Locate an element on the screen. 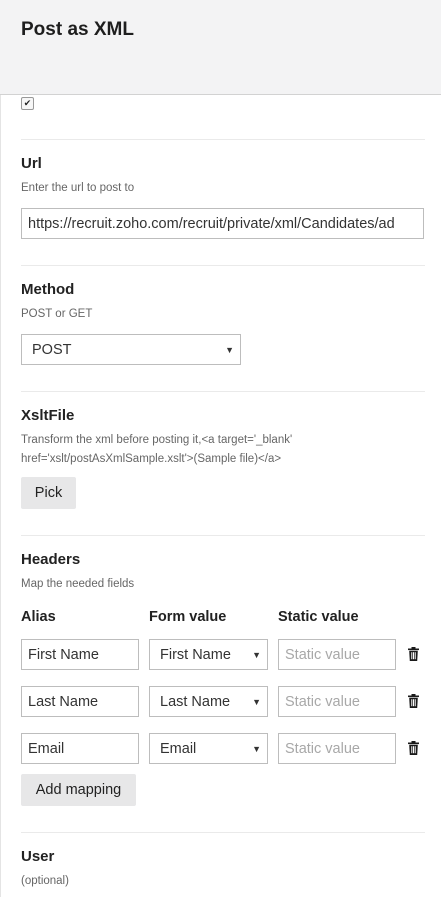 The image size is (441, 897). headers-help: Map the needed fields is located at coordinates (78, 584).